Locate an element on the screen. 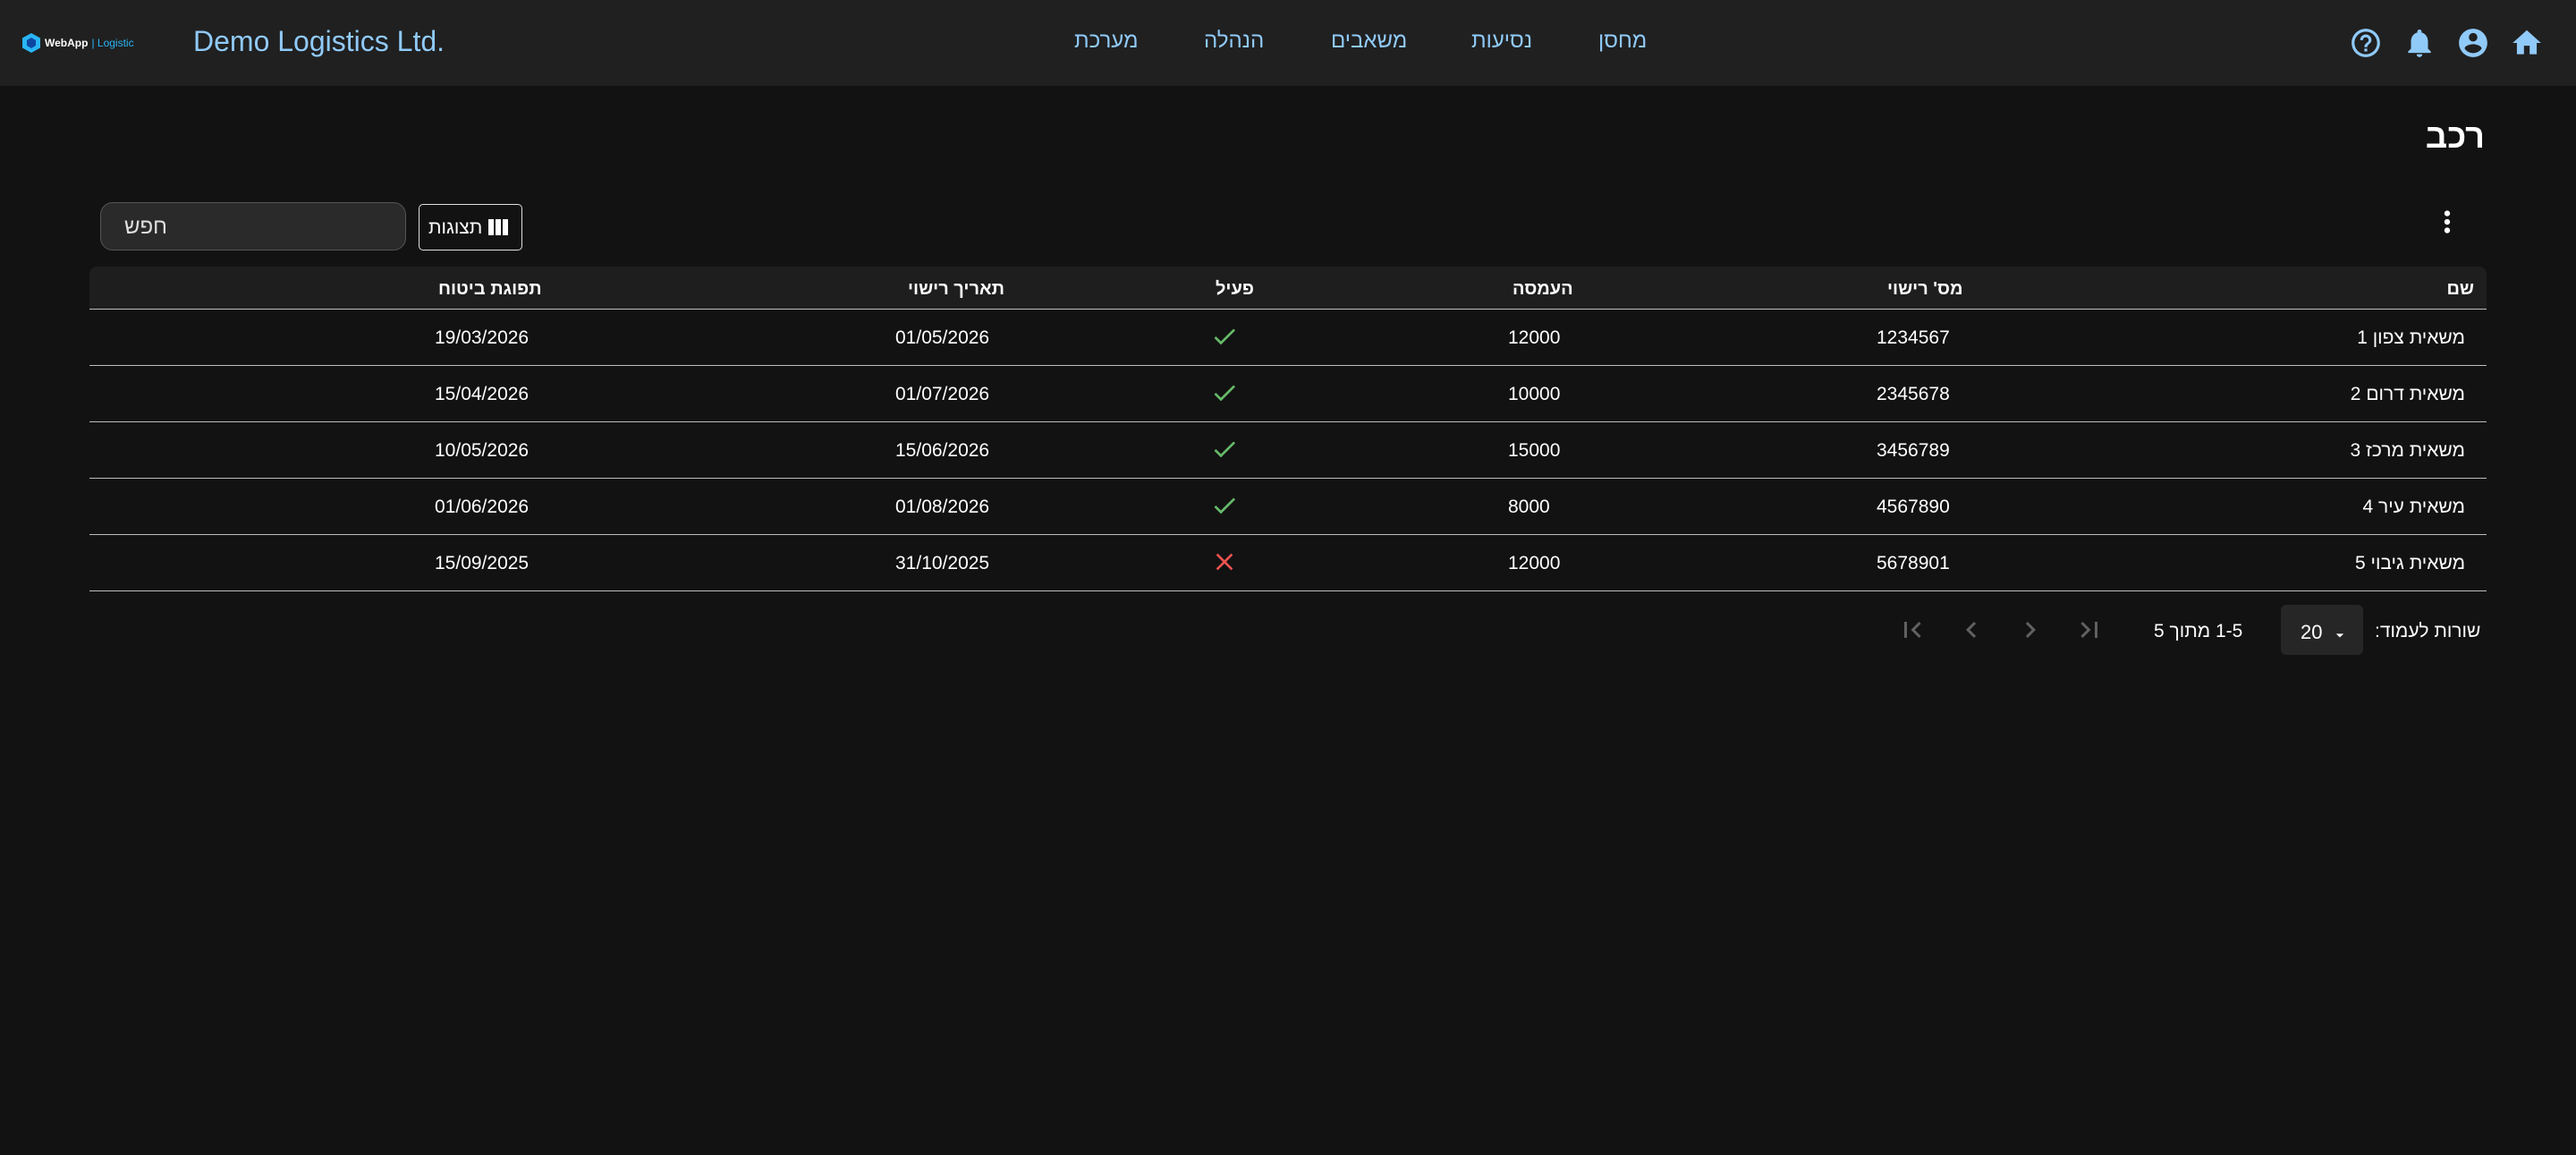 The width and height of the screenshot is (2576, 1155). header-registration-date: תאריך רישוי is located at coordinates (956, 289).